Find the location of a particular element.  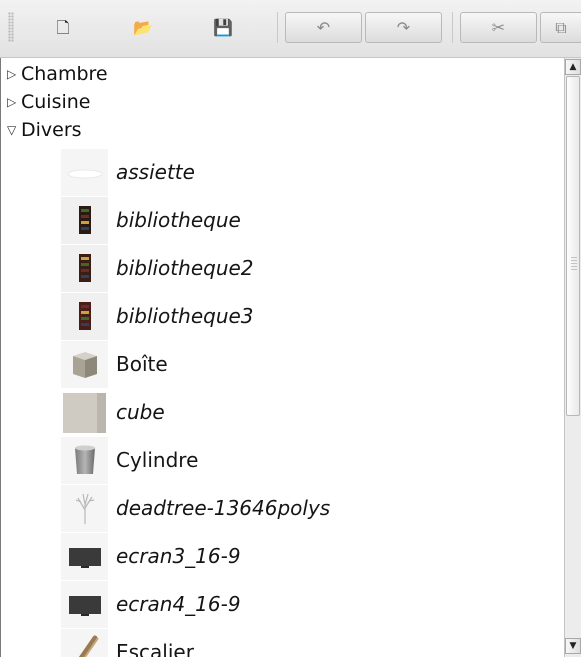

list-item: assiette is located at coordinates (128, 172).